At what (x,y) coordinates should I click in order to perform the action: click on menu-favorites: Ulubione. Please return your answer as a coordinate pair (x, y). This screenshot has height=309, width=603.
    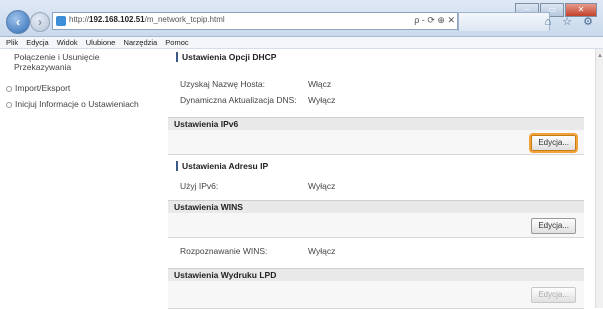
    Looking at the image, I should click on (101, 42).